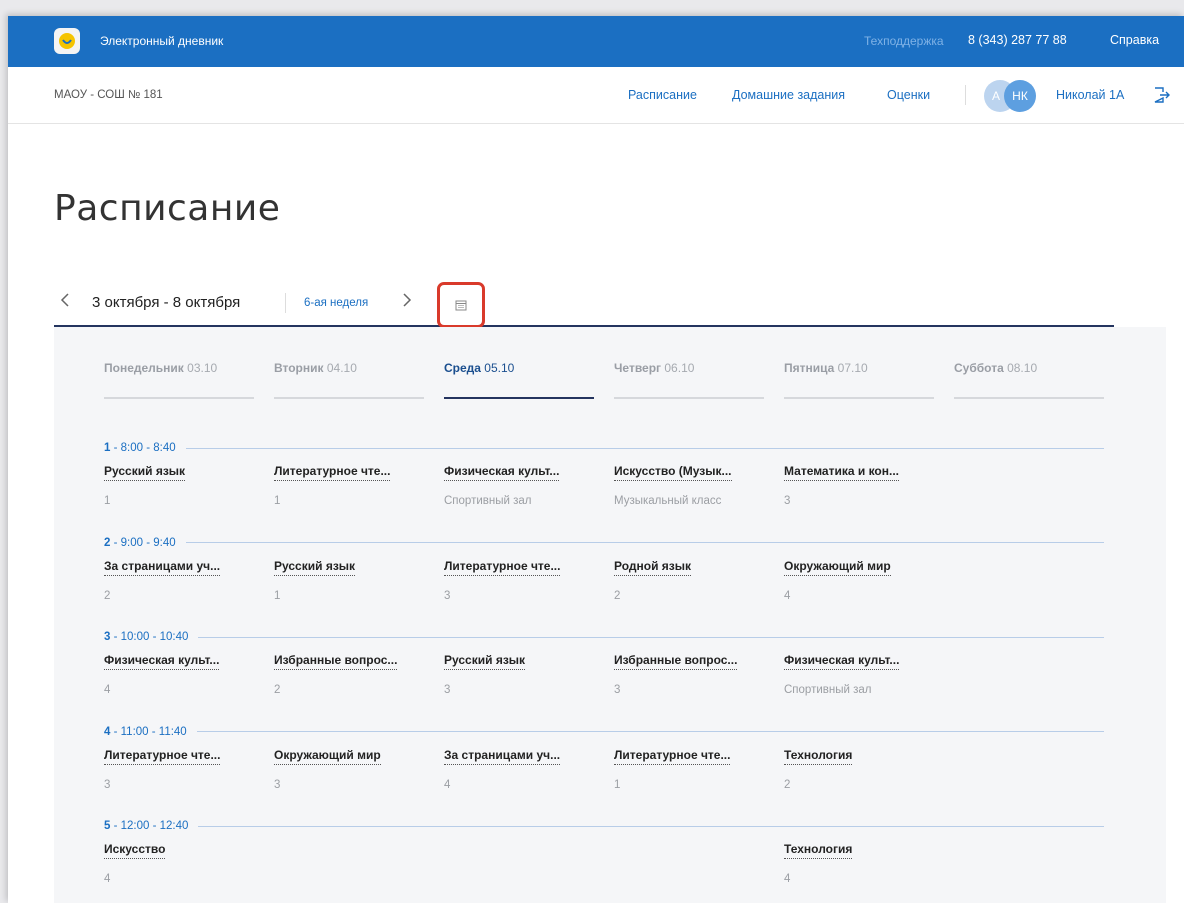  I want to click on day-name: Среда, so click(462, 368).